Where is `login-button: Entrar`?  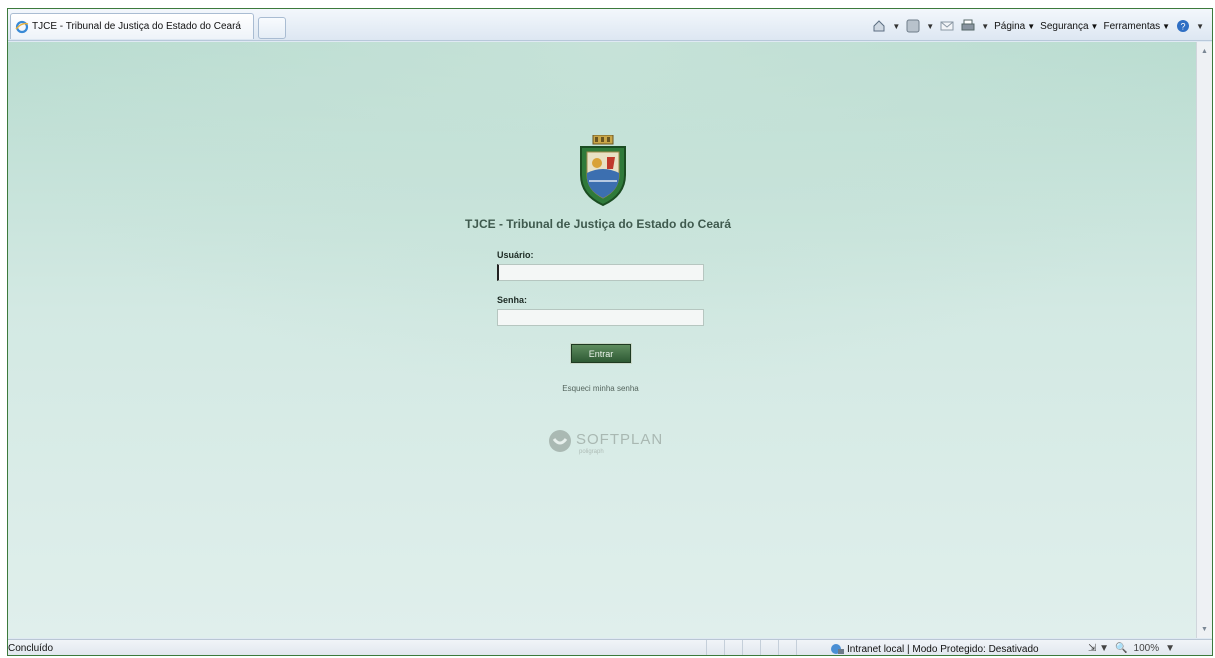
login-button: Entrar is located at coordinates (601, 353).